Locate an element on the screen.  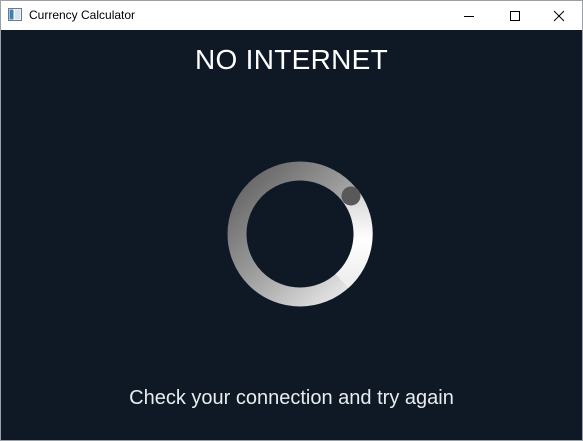
minimize-button is located at coordinates (469, 15).